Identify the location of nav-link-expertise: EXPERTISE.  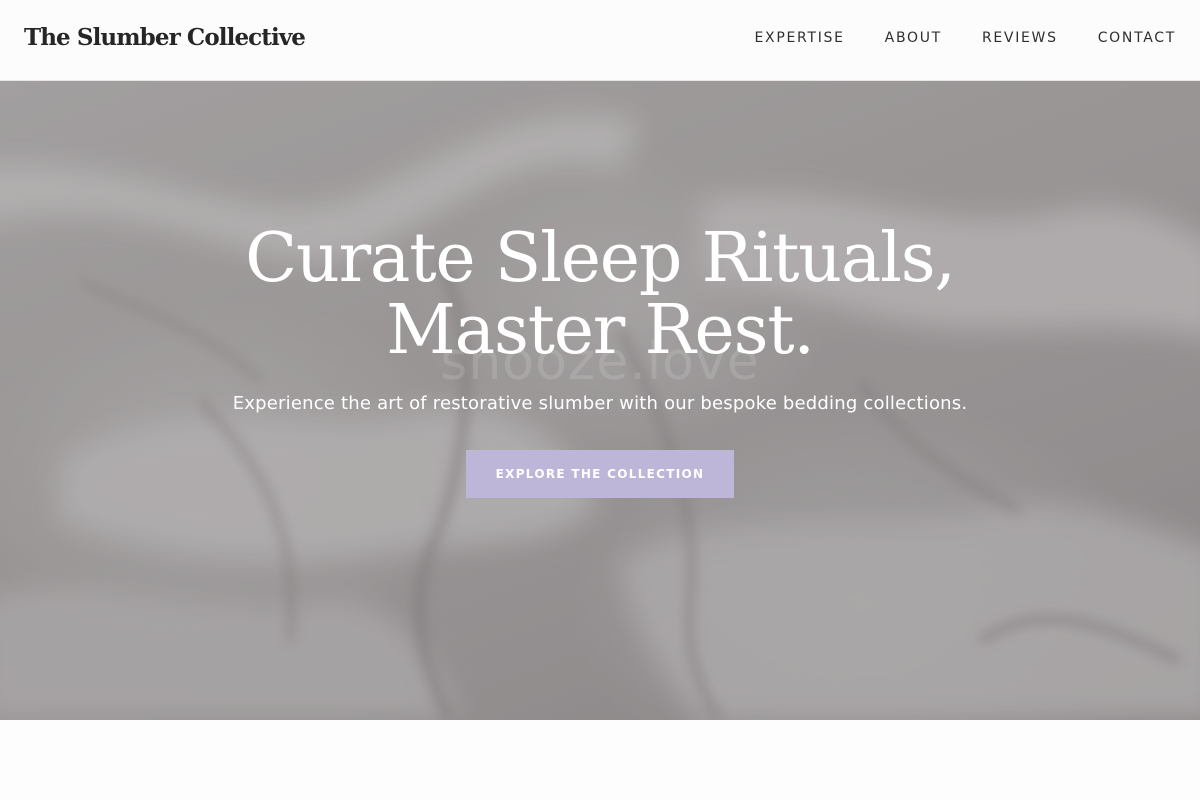
(800, 38).